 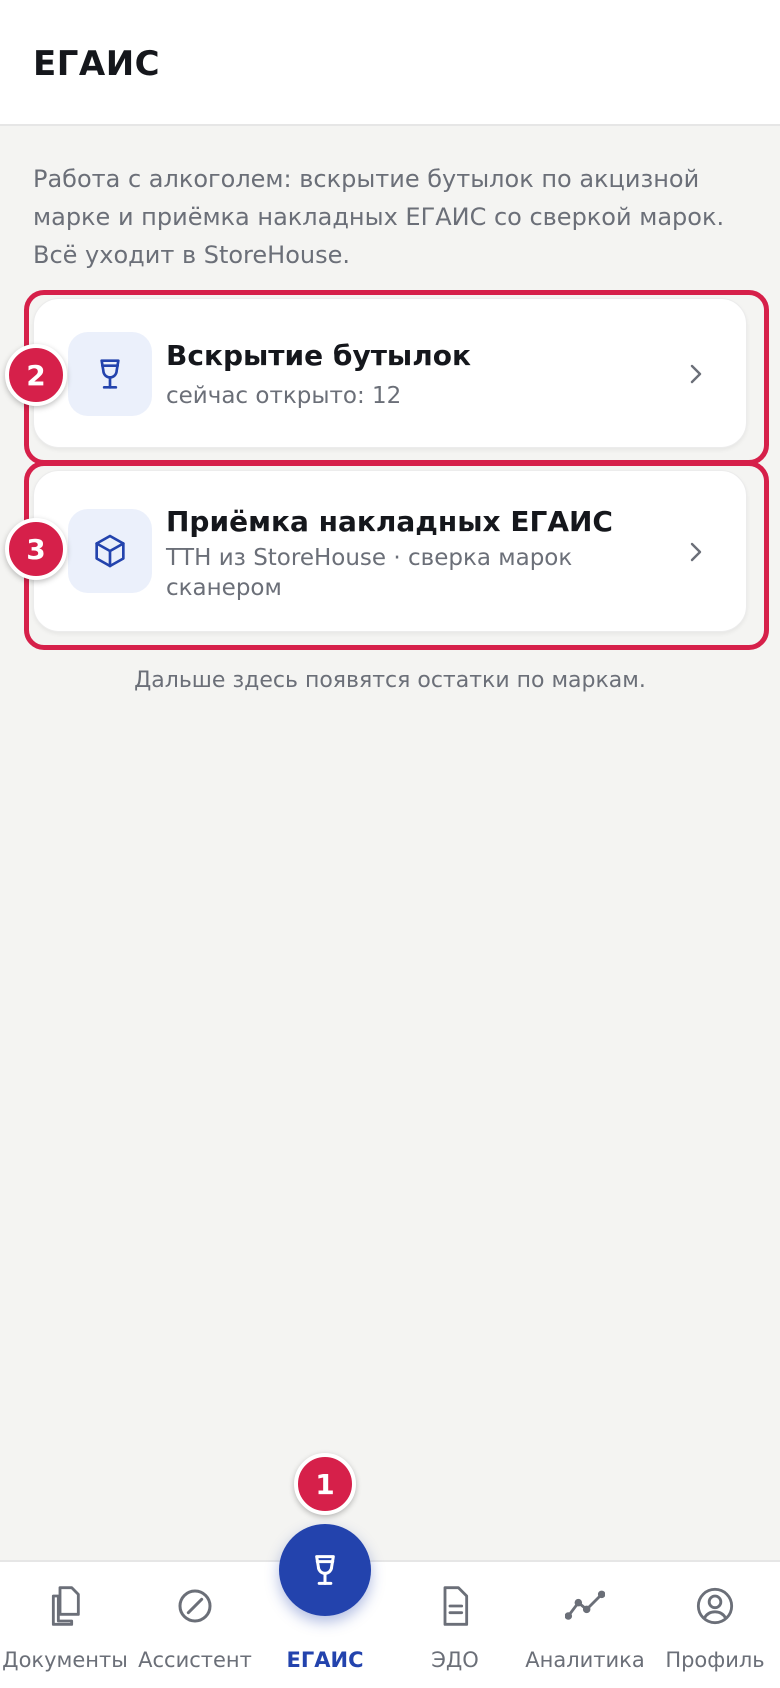 What do you see at coordinates (390, 680) in the screenshot?
I see `footnote-text: Дальше здесь появятся остатки по маркам.` at bounding box center [390, 680].